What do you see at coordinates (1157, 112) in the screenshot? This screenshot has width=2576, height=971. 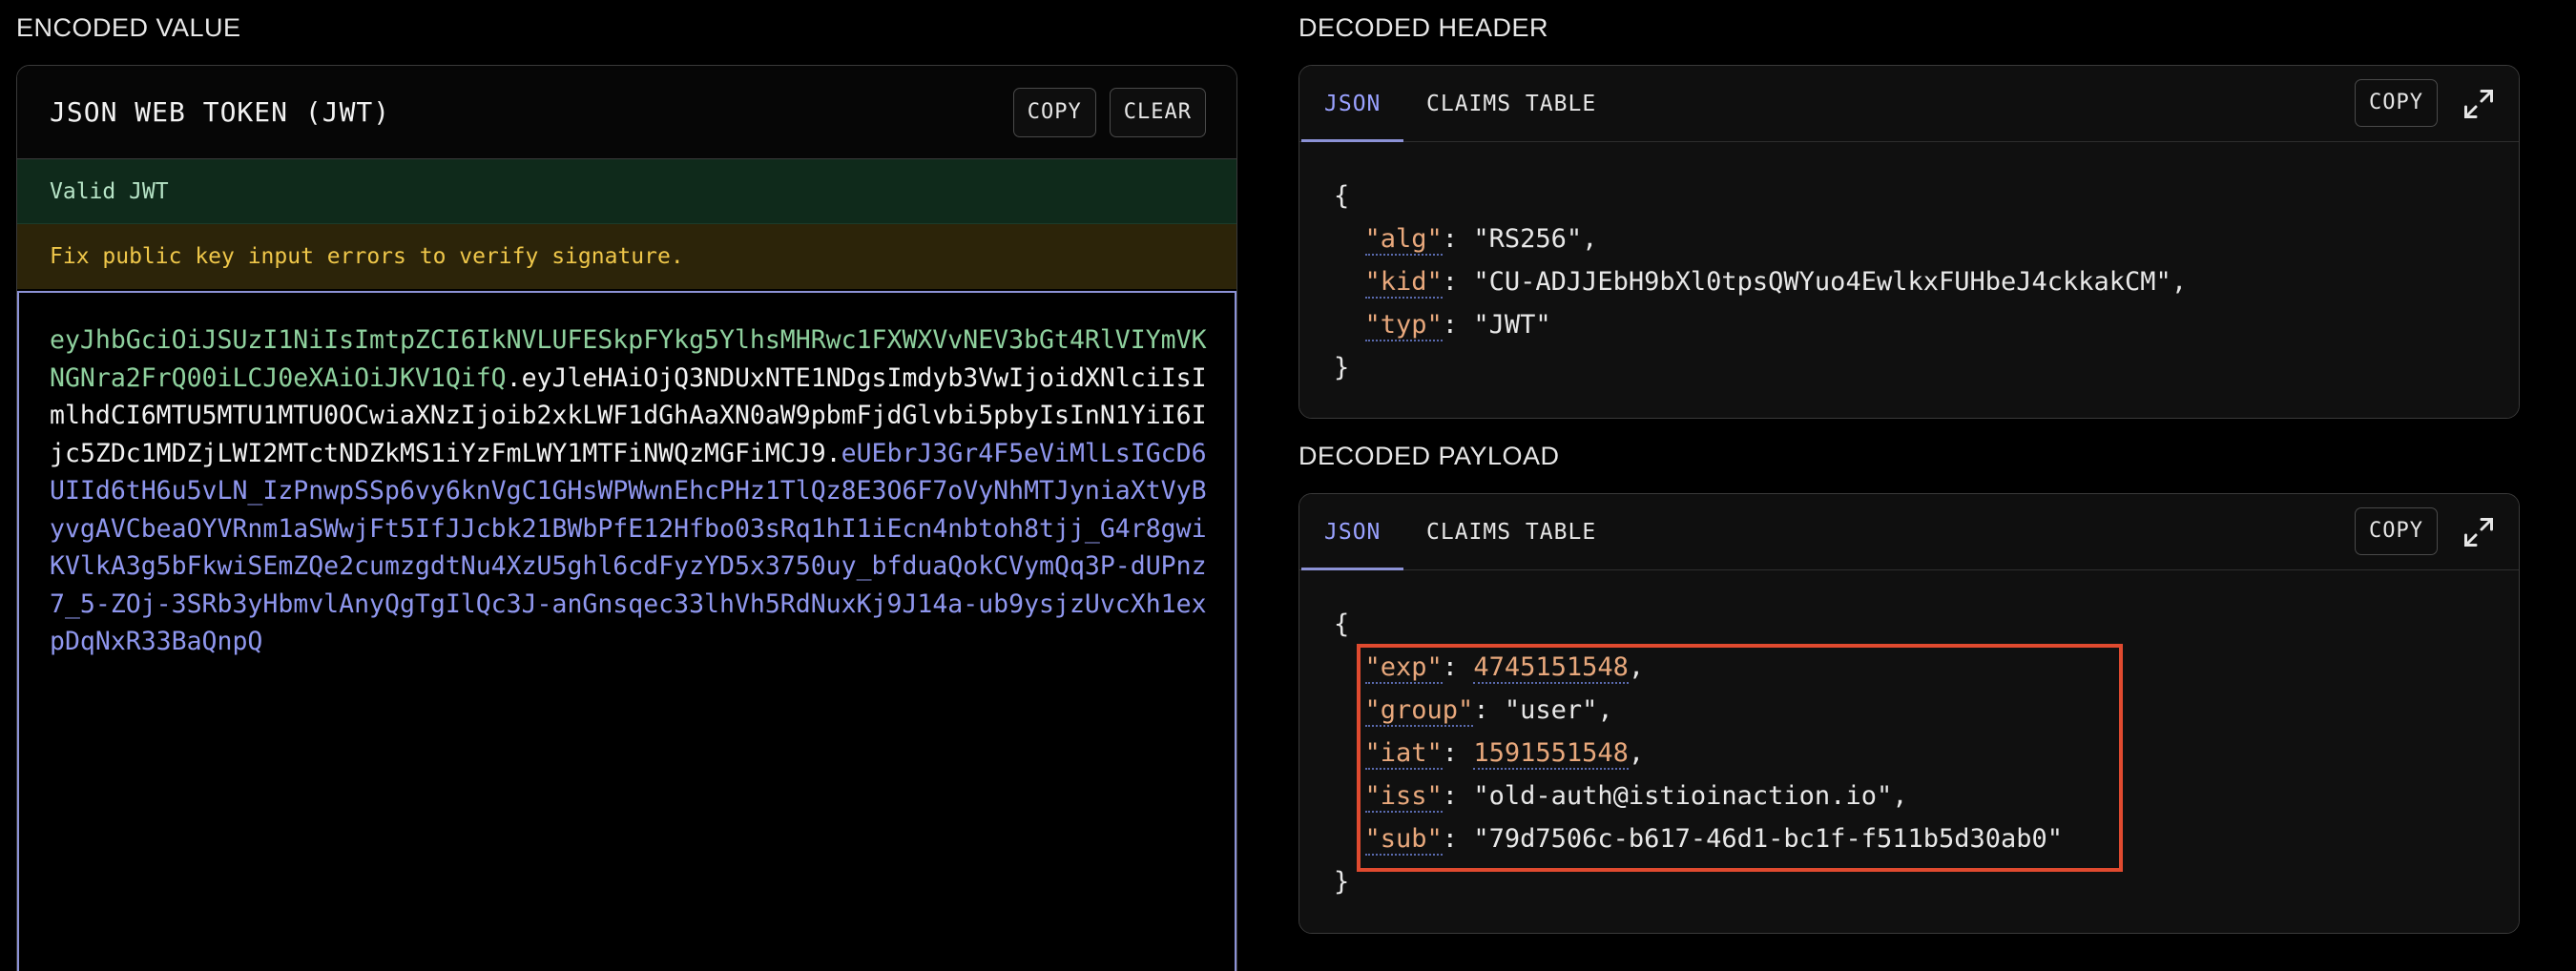 I see `clear-token-button: CLEAR` at bounding box center [1157, 112].